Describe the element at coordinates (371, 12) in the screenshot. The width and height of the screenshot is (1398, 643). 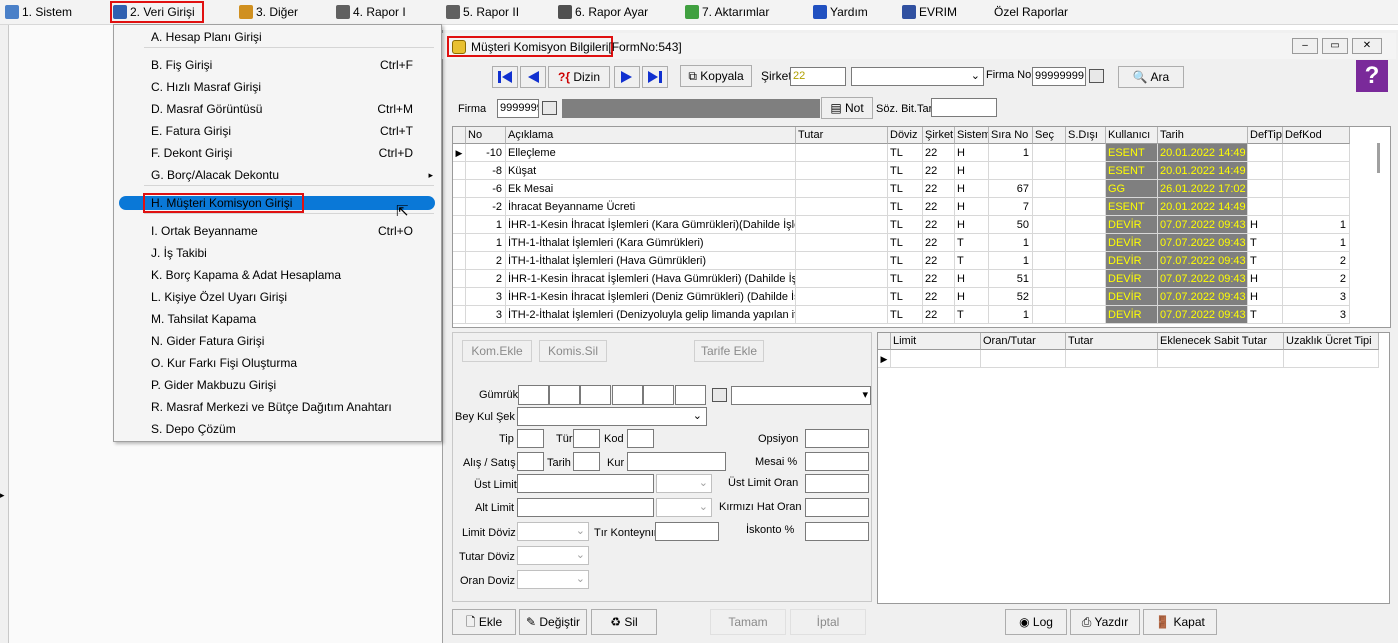
I see `menu-item-4: 4. Rapor I` at that location.